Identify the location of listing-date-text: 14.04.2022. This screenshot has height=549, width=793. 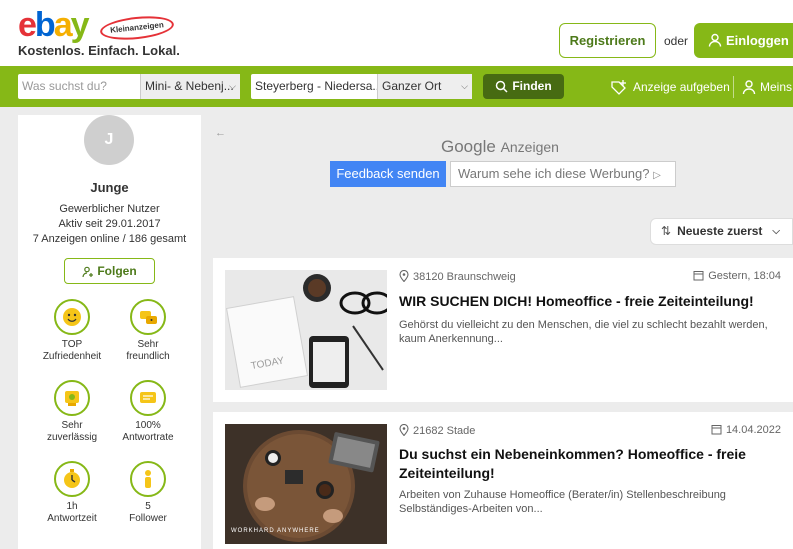
(753, 430).